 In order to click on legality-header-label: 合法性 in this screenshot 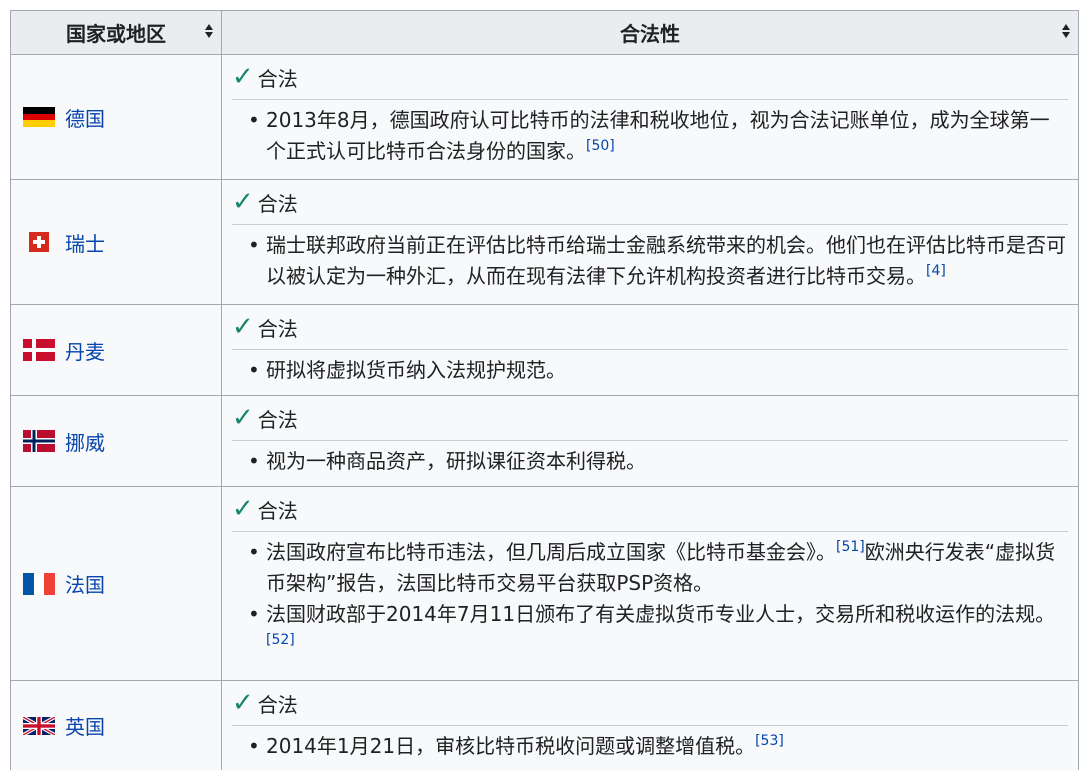, I will do `click(650, 34)`.